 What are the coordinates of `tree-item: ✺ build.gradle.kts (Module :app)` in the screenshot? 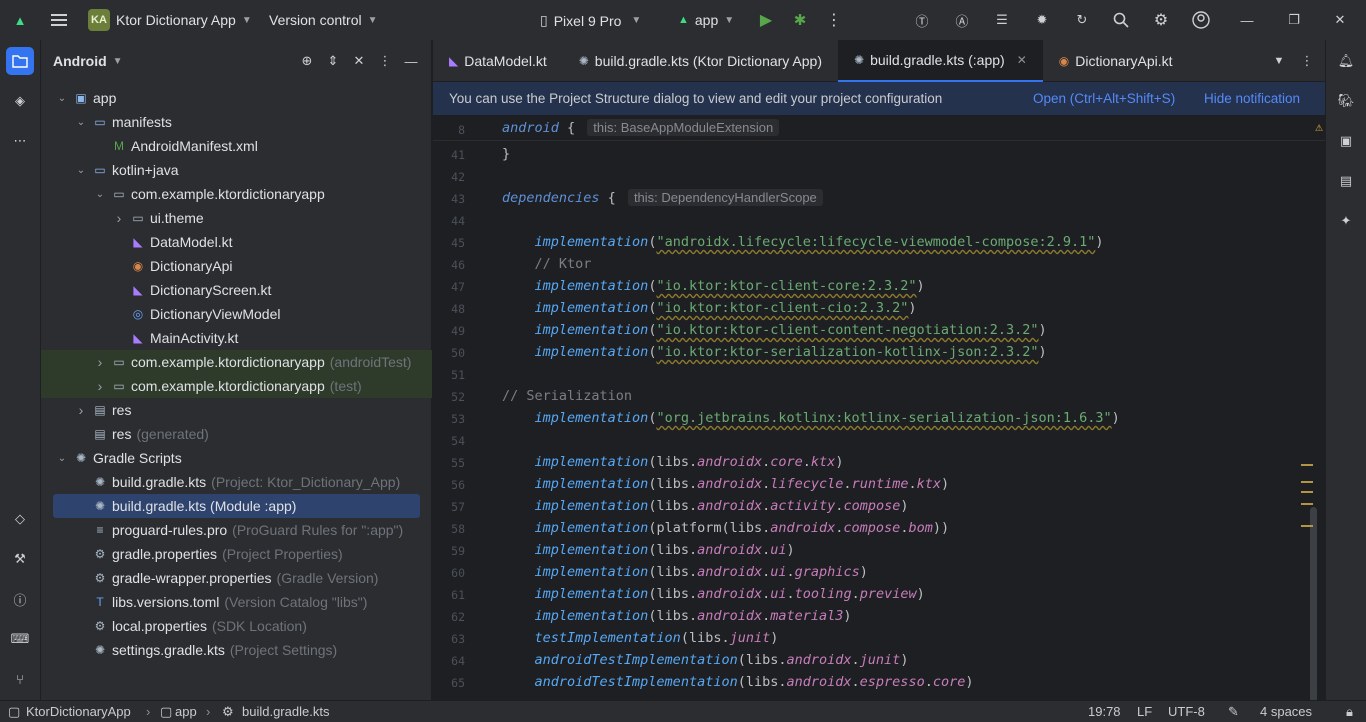 It's located at (236, 506).